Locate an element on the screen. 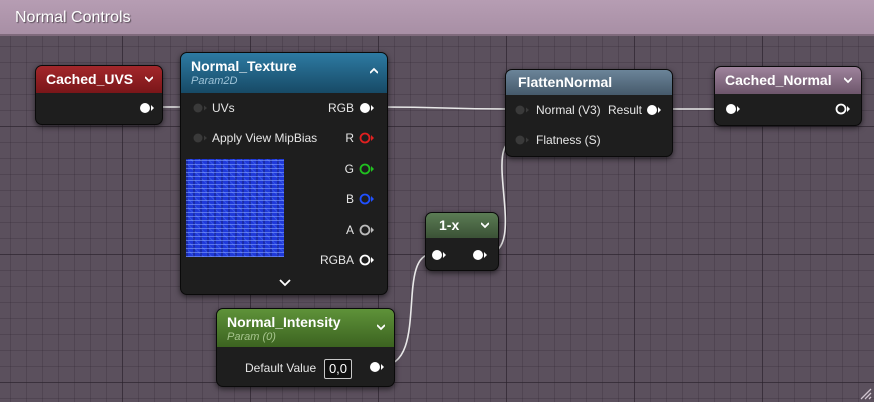  b-output-pin is located at coordinates (367, 199).